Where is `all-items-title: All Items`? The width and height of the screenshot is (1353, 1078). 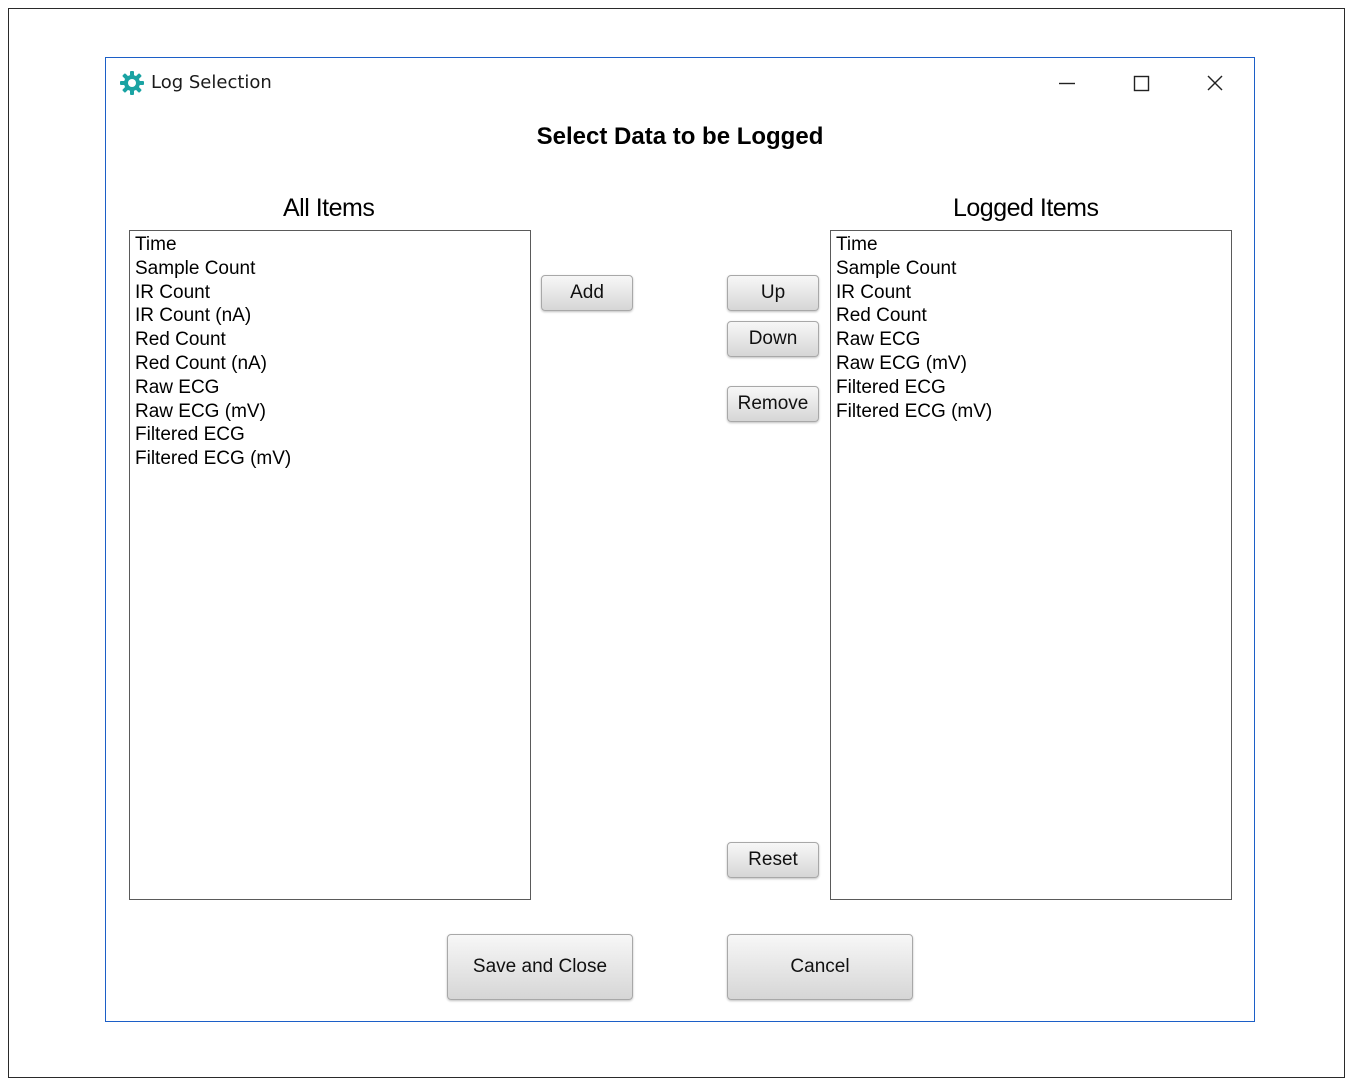
all-items-title: All Items is located at coordinates (329, 208).